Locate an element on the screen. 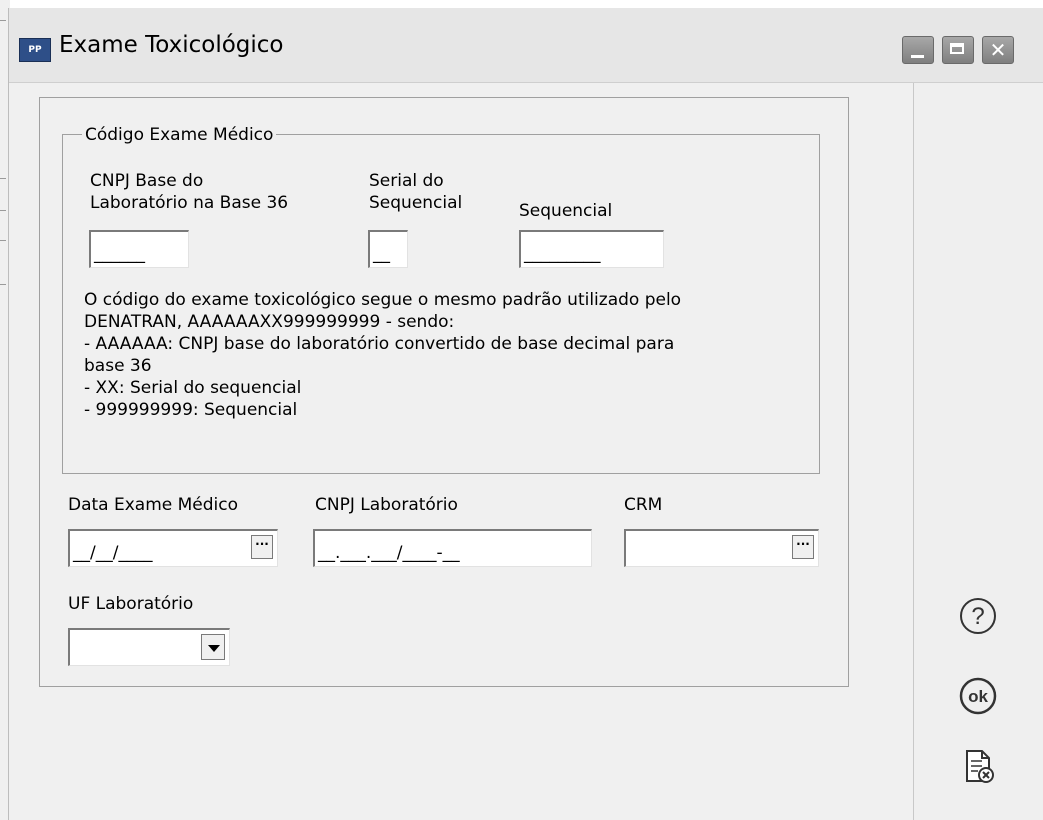 This screenshot has height=820, width=1043. cnpj-base-label-line1: CNPJ Base do is located at coordinates (147, 181).